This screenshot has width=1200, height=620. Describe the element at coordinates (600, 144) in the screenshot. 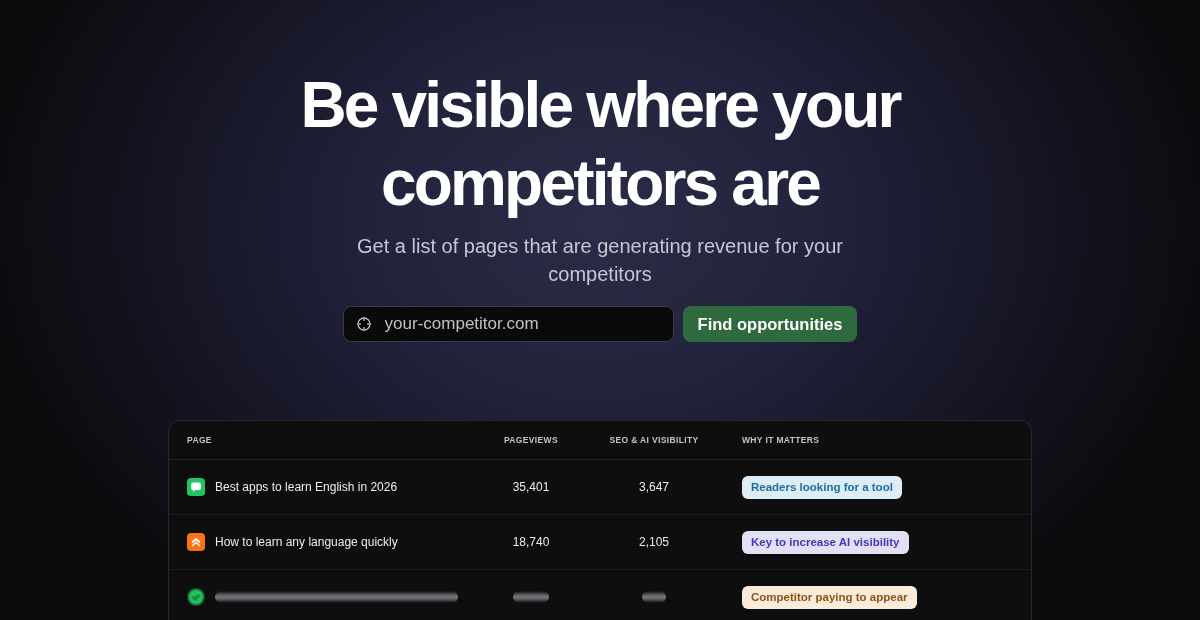

I see `headline: Be visible where your competitors are` at that location.